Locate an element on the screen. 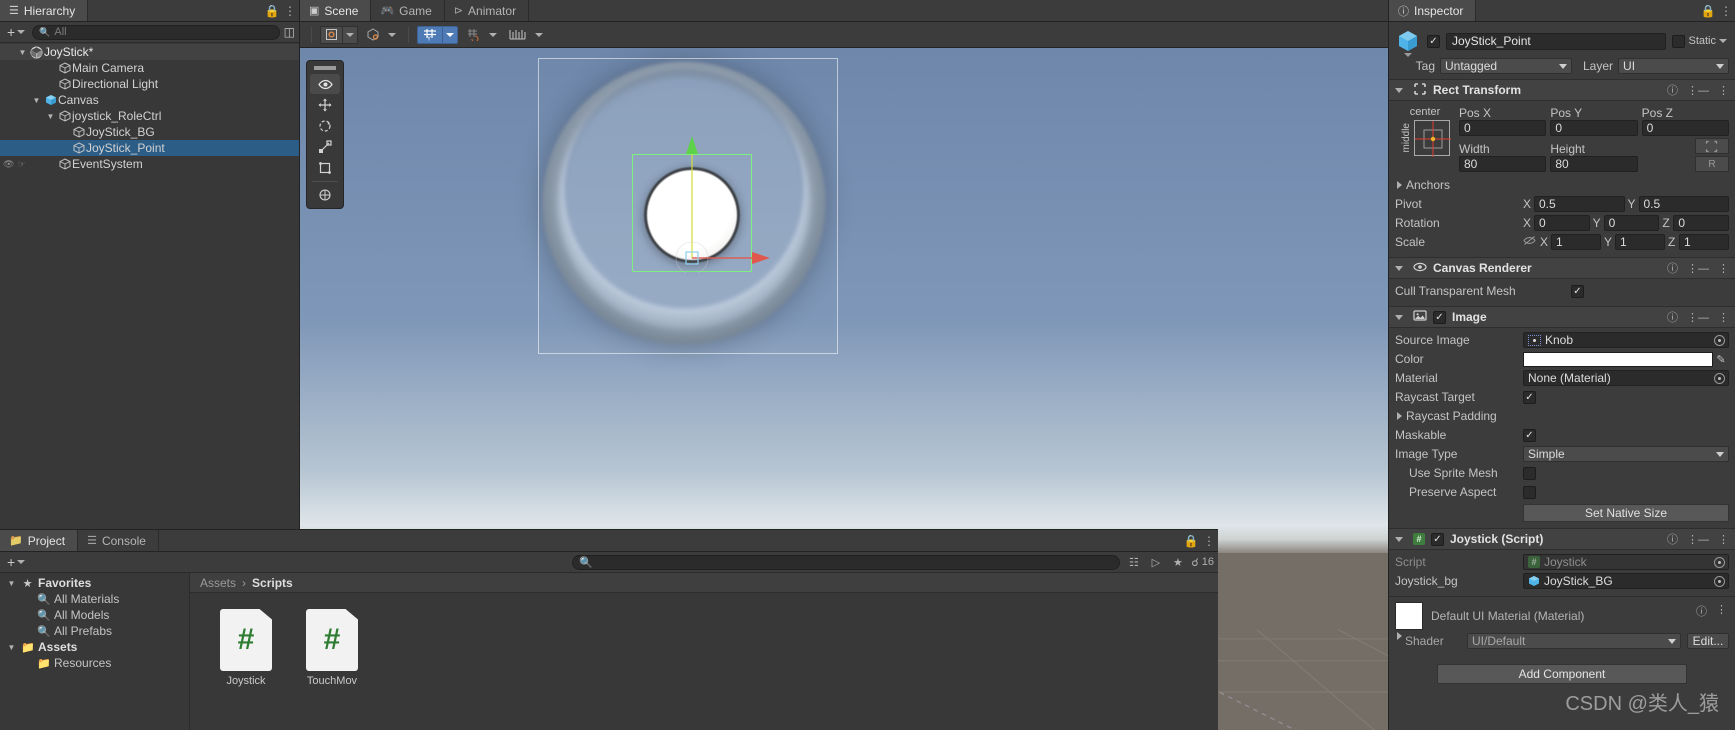  object-picker-icon-source-image is located at coordinates (1719, 340).